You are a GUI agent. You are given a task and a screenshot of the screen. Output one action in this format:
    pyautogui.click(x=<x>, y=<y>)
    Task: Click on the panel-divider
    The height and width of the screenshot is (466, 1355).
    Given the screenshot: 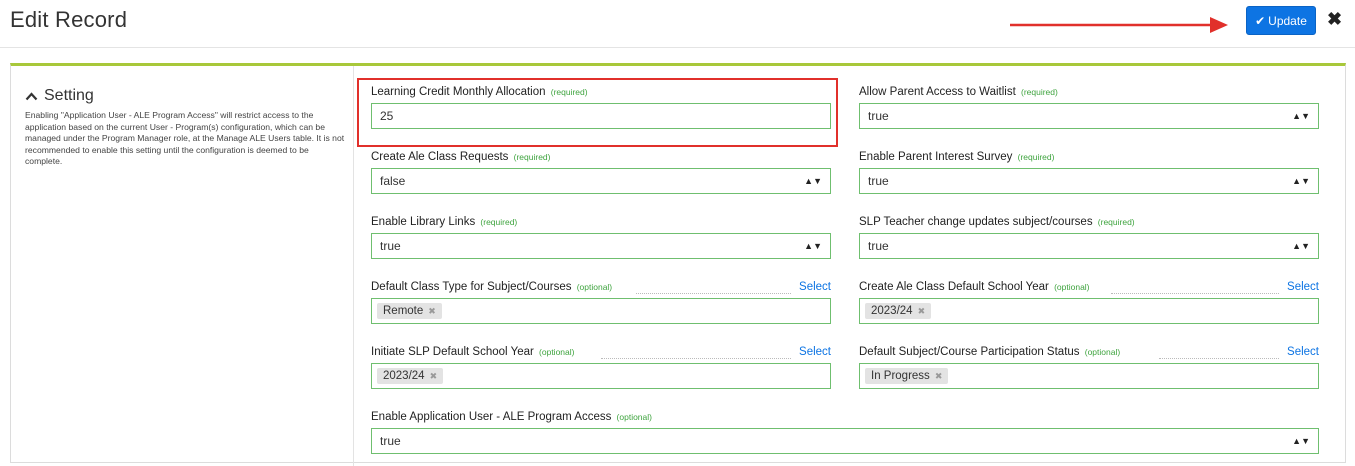 What is the action you would take?
    pyautogui.click(x=353, y=266)
    